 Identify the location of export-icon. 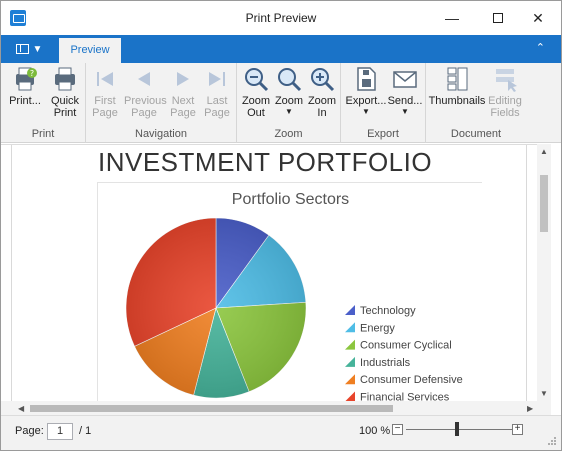
(366, 79).